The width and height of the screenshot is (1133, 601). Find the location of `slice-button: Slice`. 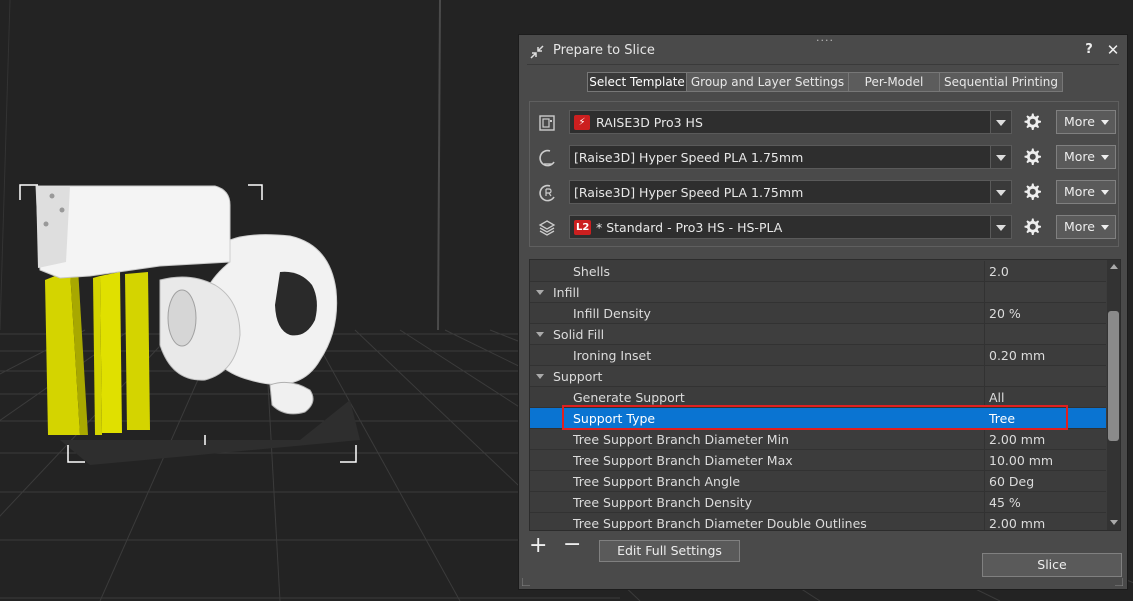

slice-button: Slice is located at coordinates (1052, 565).